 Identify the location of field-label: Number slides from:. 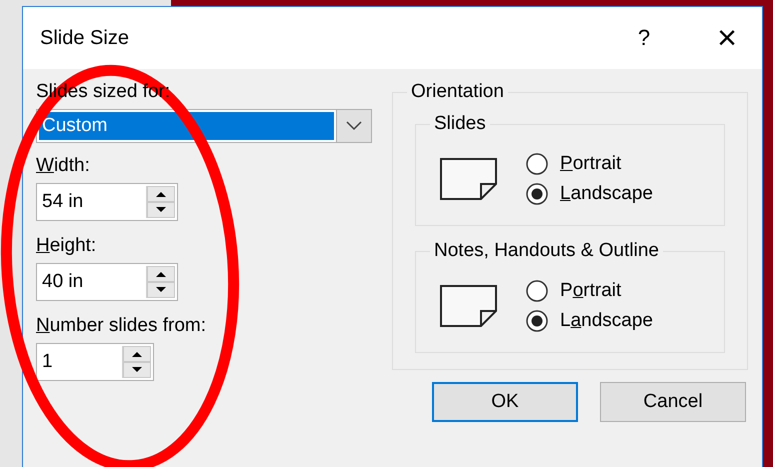
(122, 326).